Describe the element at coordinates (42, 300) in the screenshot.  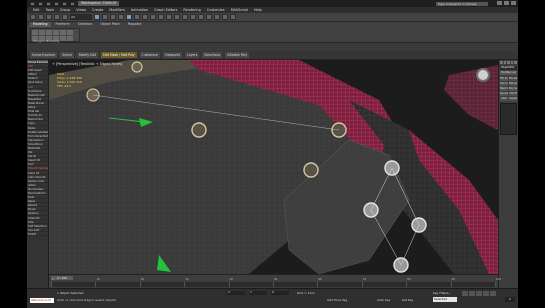
I see `maxscript-listener: Welcome to M` at that location.